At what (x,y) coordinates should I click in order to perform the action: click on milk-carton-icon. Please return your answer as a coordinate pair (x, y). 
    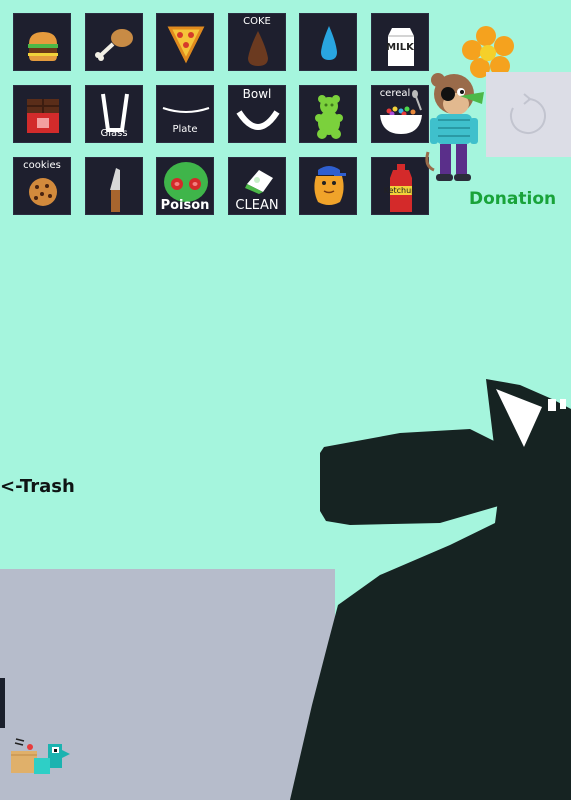
    Looking at the image, I should click on (401, 47).